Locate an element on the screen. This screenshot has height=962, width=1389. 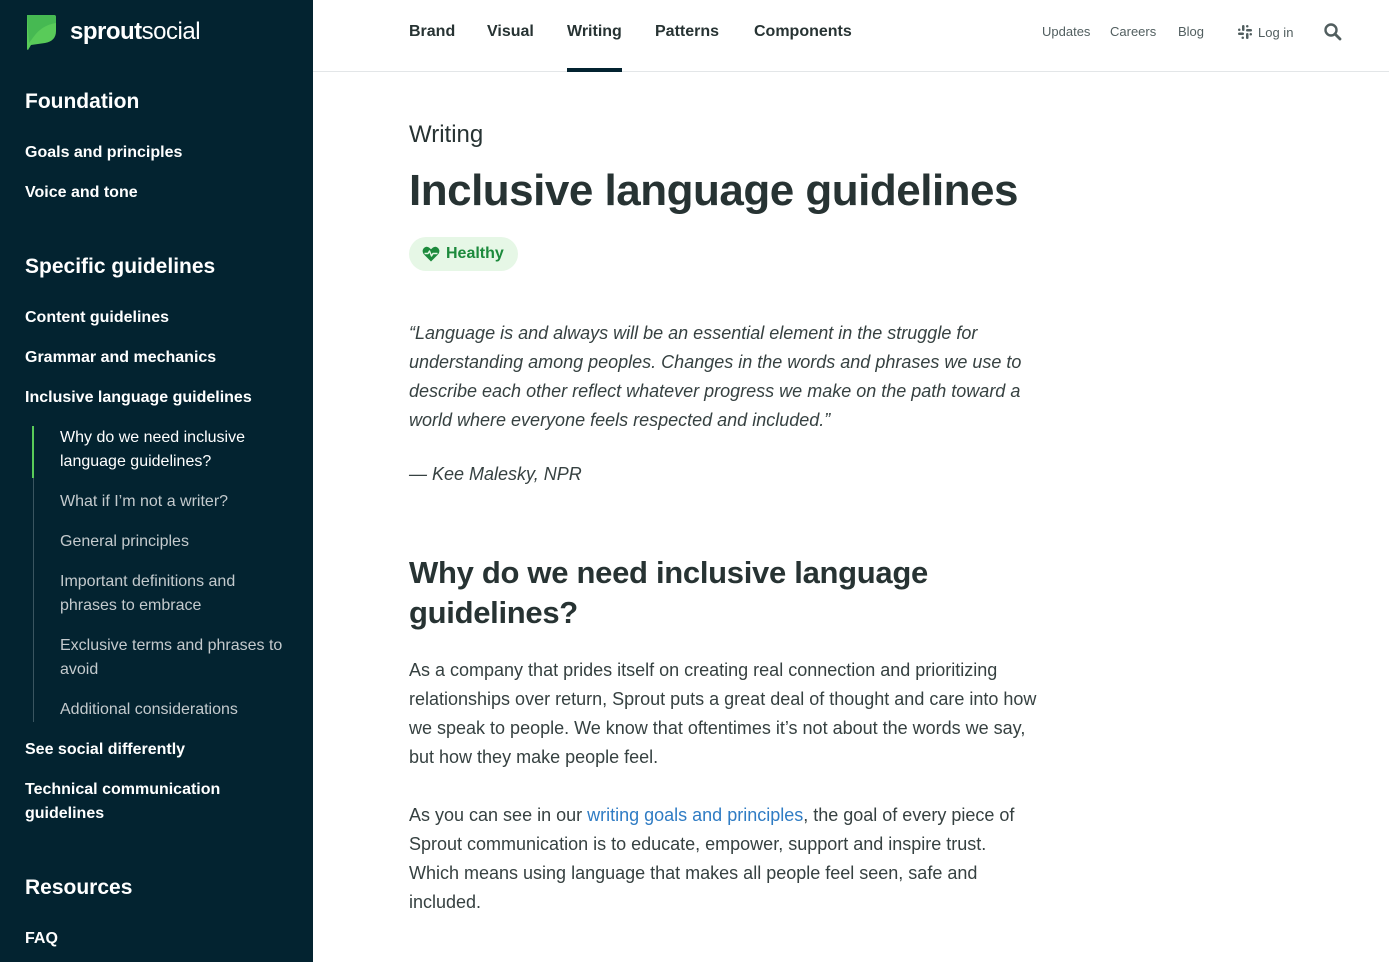
sidebar-item-technical-communication: Technical communication guidelines is located at coordinates (135, 802).